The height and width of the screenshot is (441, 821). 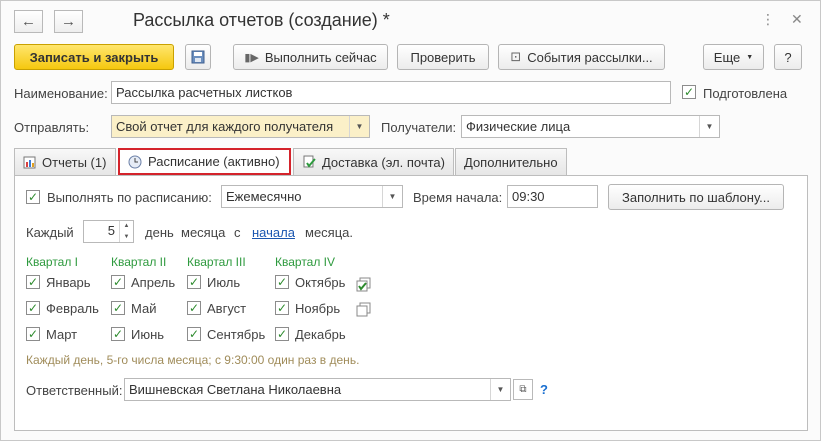 I want to click on run-by-schedule-checkbox: ✓, so click(x=33, y=197).